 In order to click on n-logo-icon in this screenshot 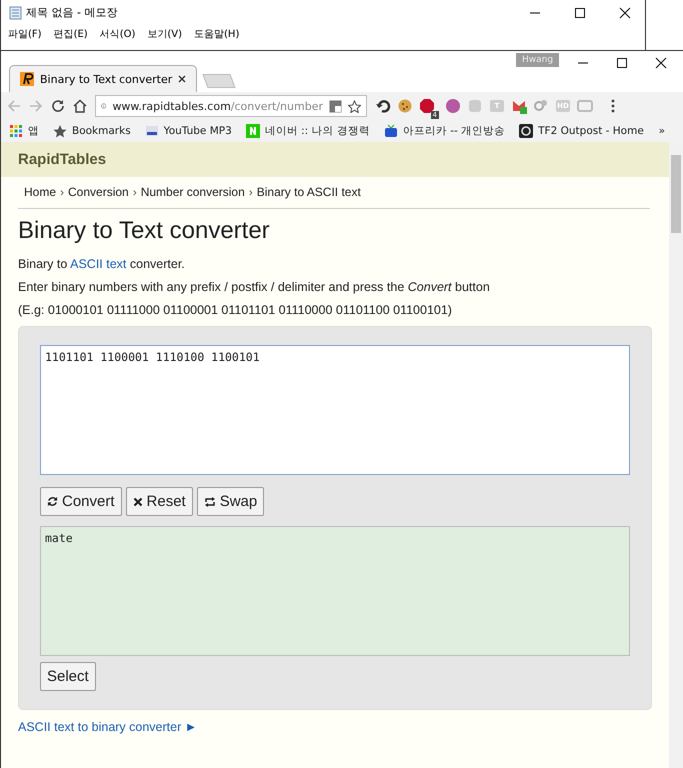, I will do `click(253, 131)`.